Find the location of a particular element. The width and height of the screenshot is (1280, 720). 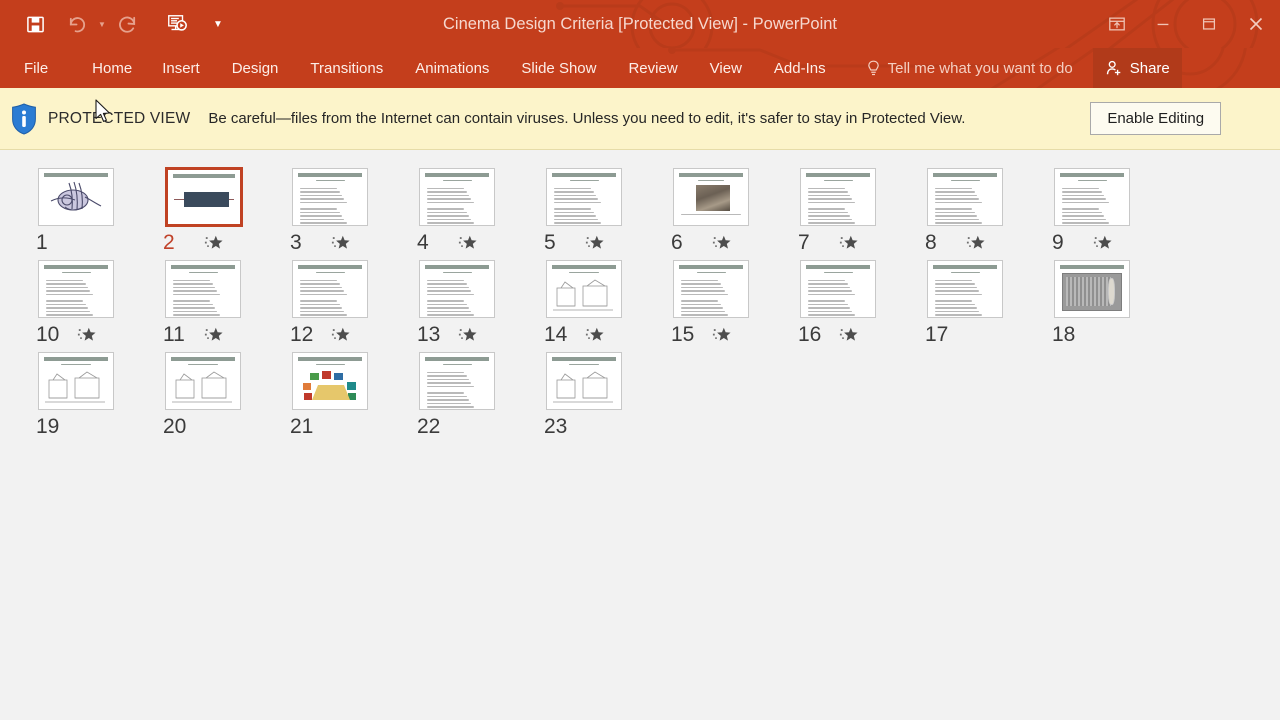

animation-star-icon is located at coordinates (721, 242).